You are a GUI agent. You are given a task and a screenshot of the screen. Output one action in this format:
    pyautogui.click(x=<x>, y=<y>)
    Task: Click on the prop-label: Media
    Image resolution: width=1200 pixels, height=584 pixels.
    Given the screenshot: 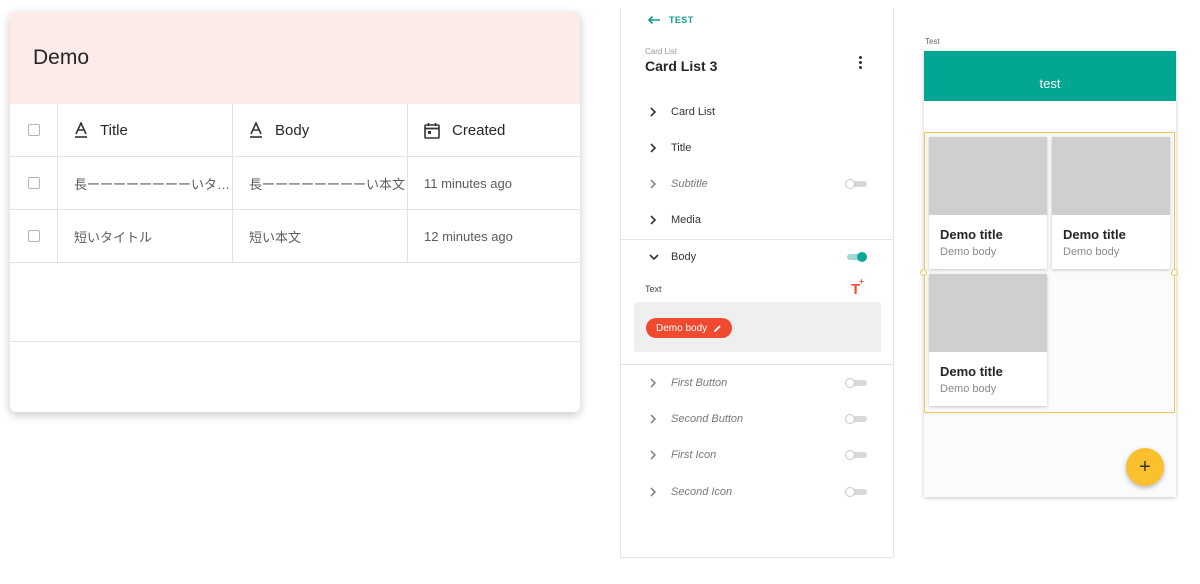 What is the action you would take?
    pyautogui.click(x=686, y=220)
    